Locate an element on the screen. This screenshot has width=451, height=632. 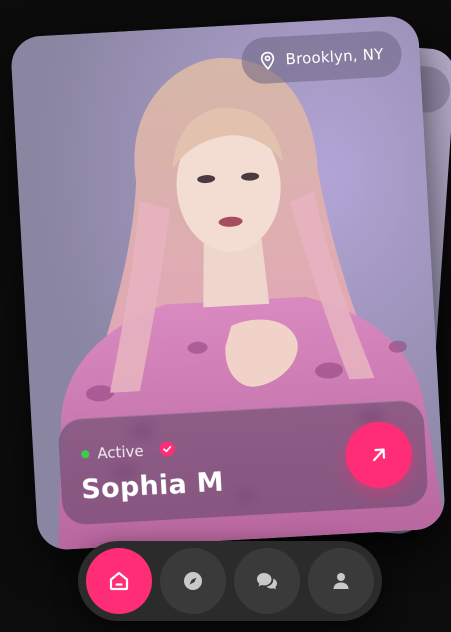
profile-icon is located at coordinates (341, 581).